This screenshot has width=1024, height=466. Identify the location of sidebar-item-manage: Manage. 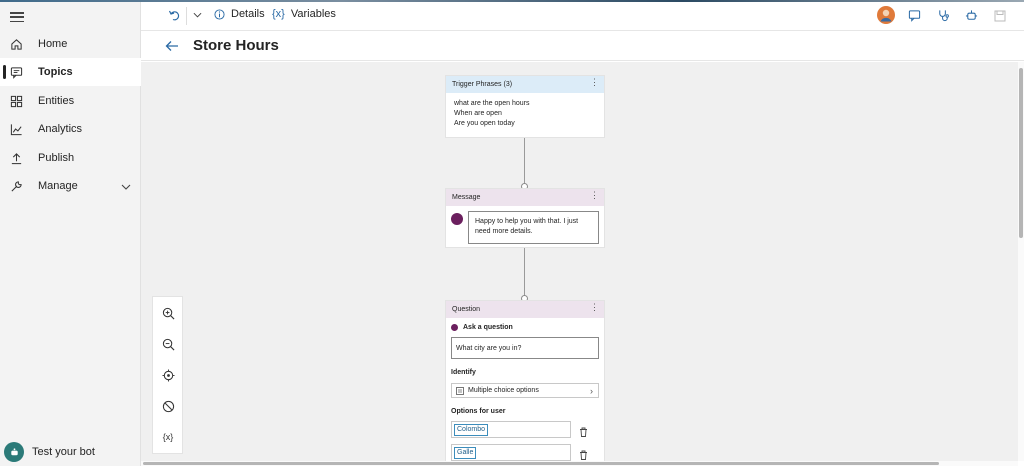
(70, 186).